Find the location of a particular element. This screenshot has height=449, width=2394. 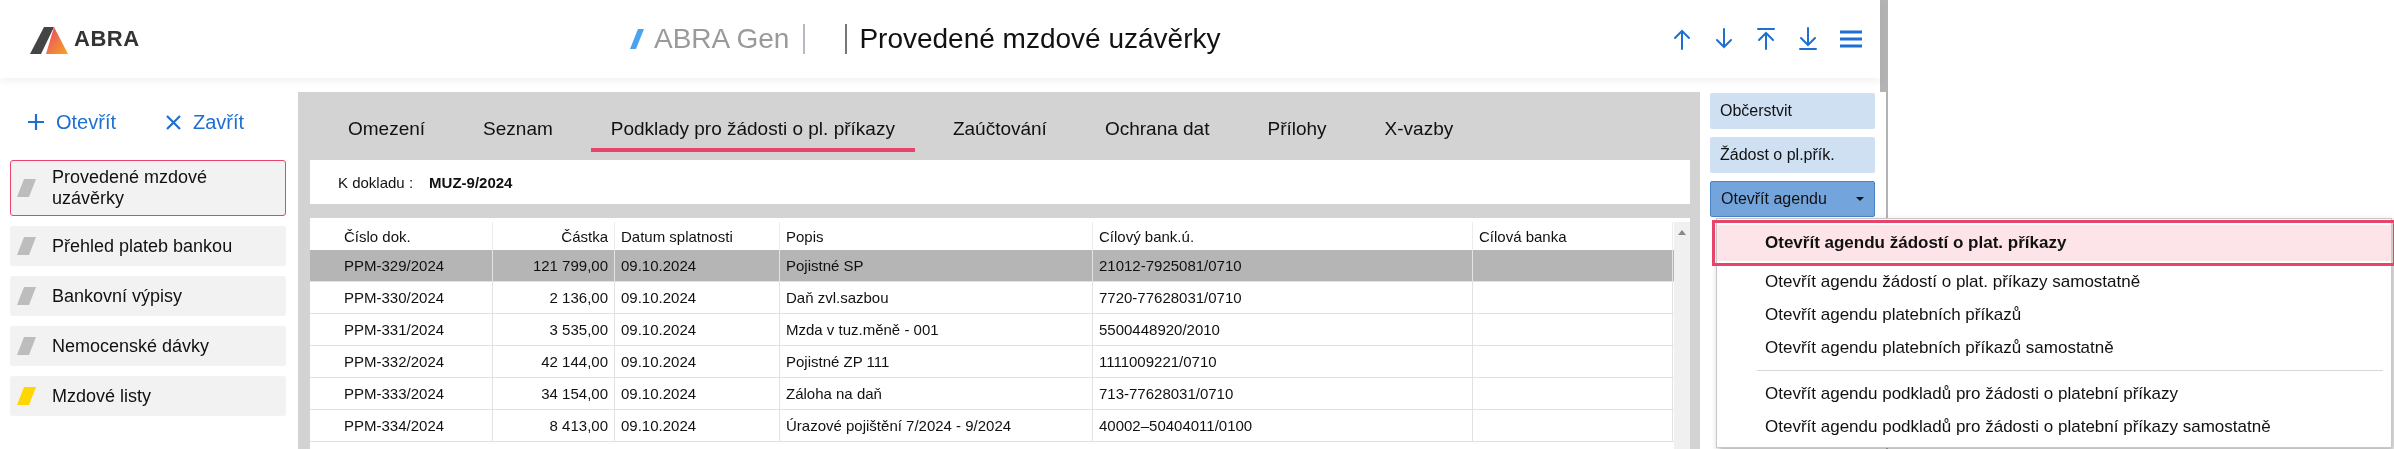

table-cell: PPM-331/2024 is located at coordinates (415, 329).